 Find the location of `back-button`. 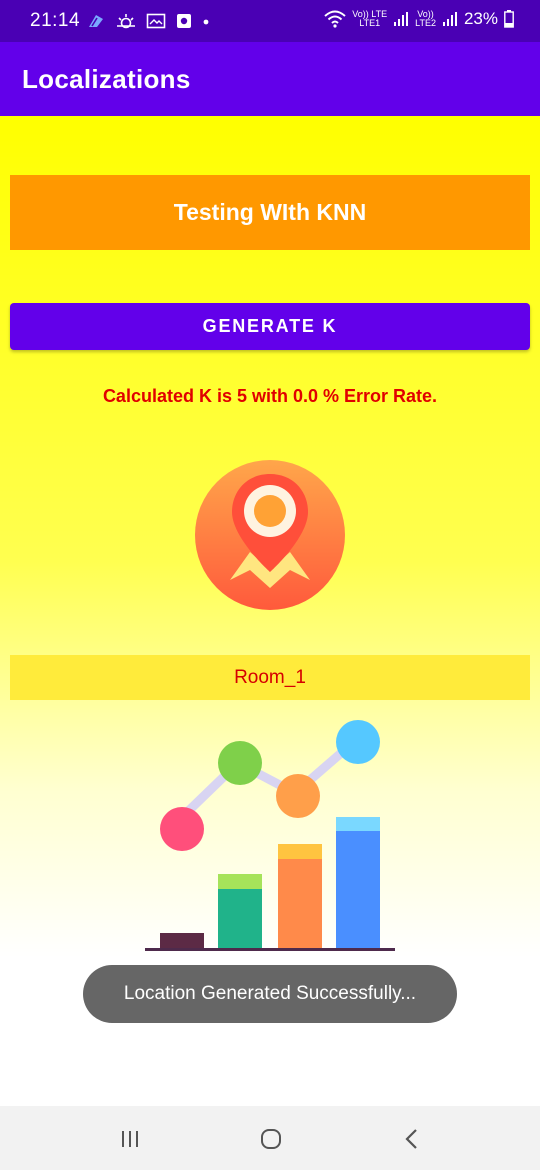

back-button is located at coordinates (412, 1139).